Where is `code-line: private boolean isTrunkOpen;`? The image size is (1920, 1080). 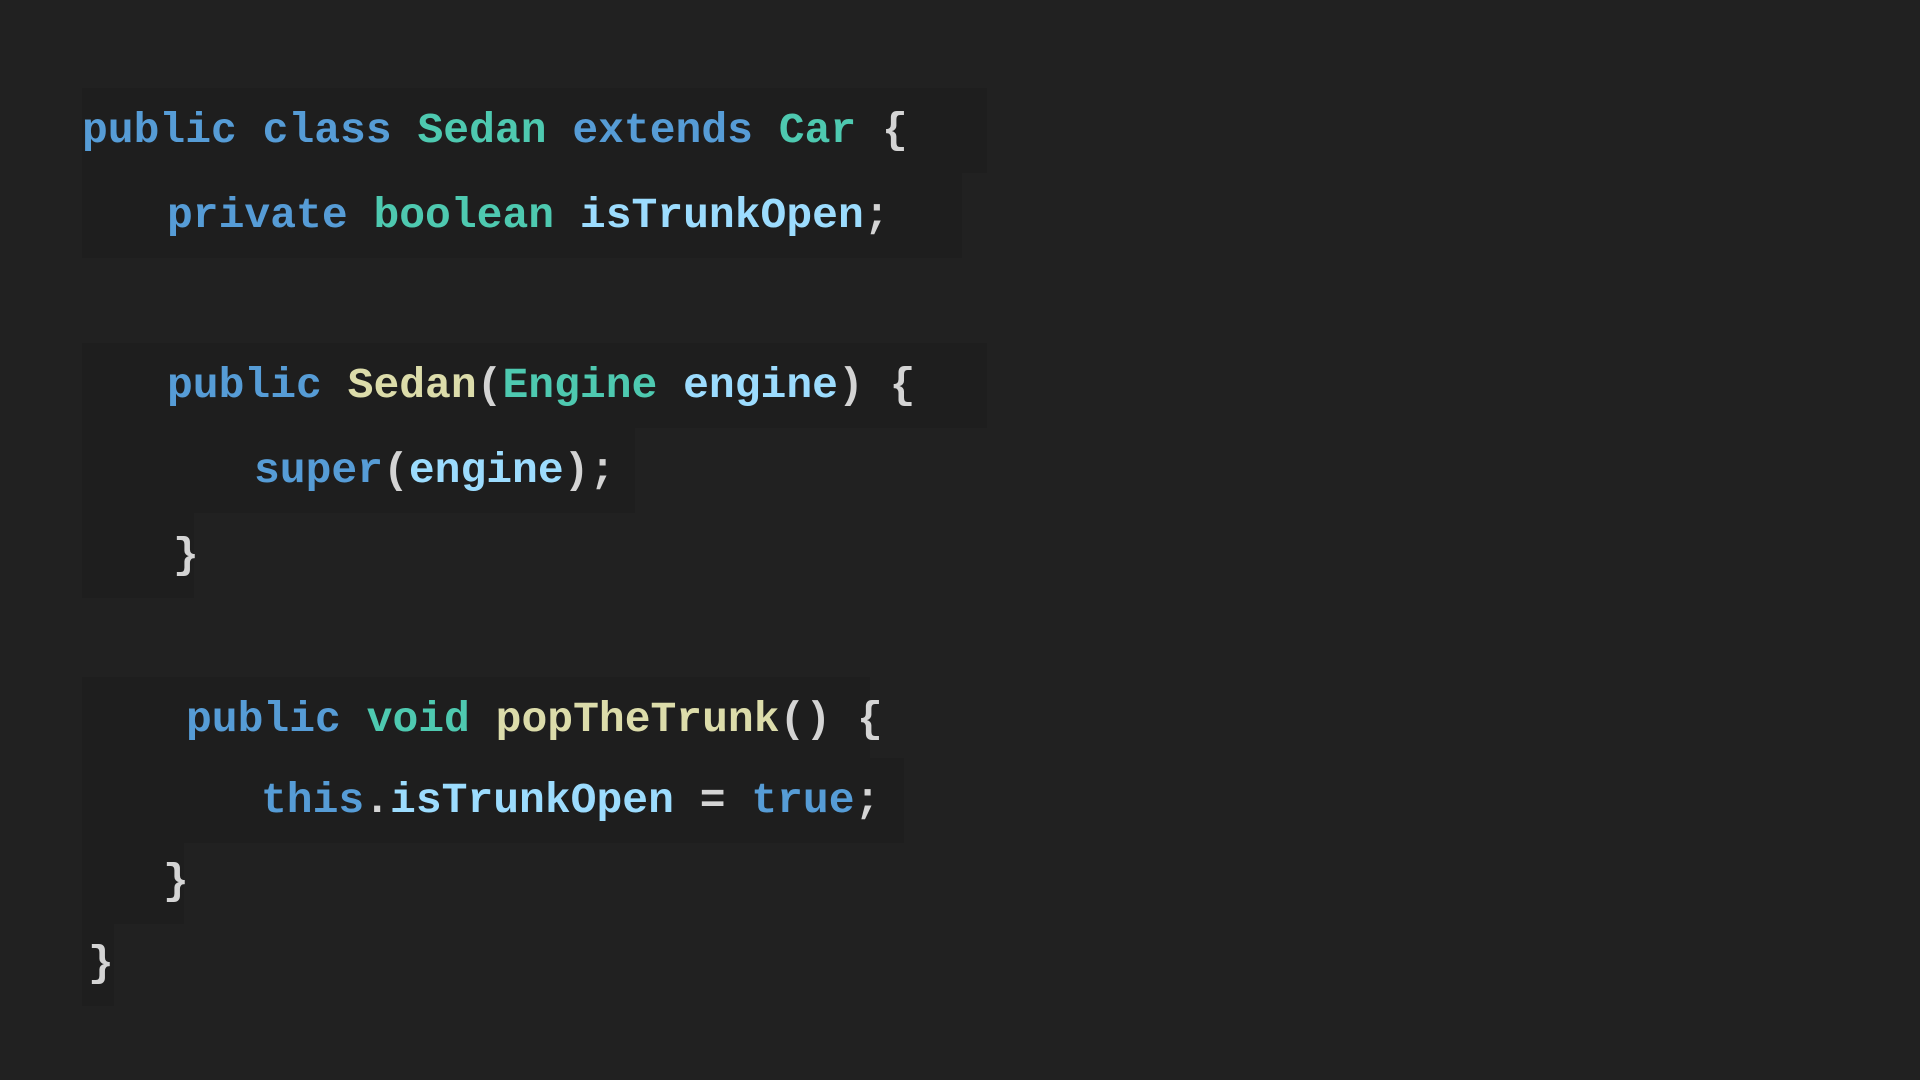
code-line: private boolean isTrunkOpen; is located at coordinates (481, 215).